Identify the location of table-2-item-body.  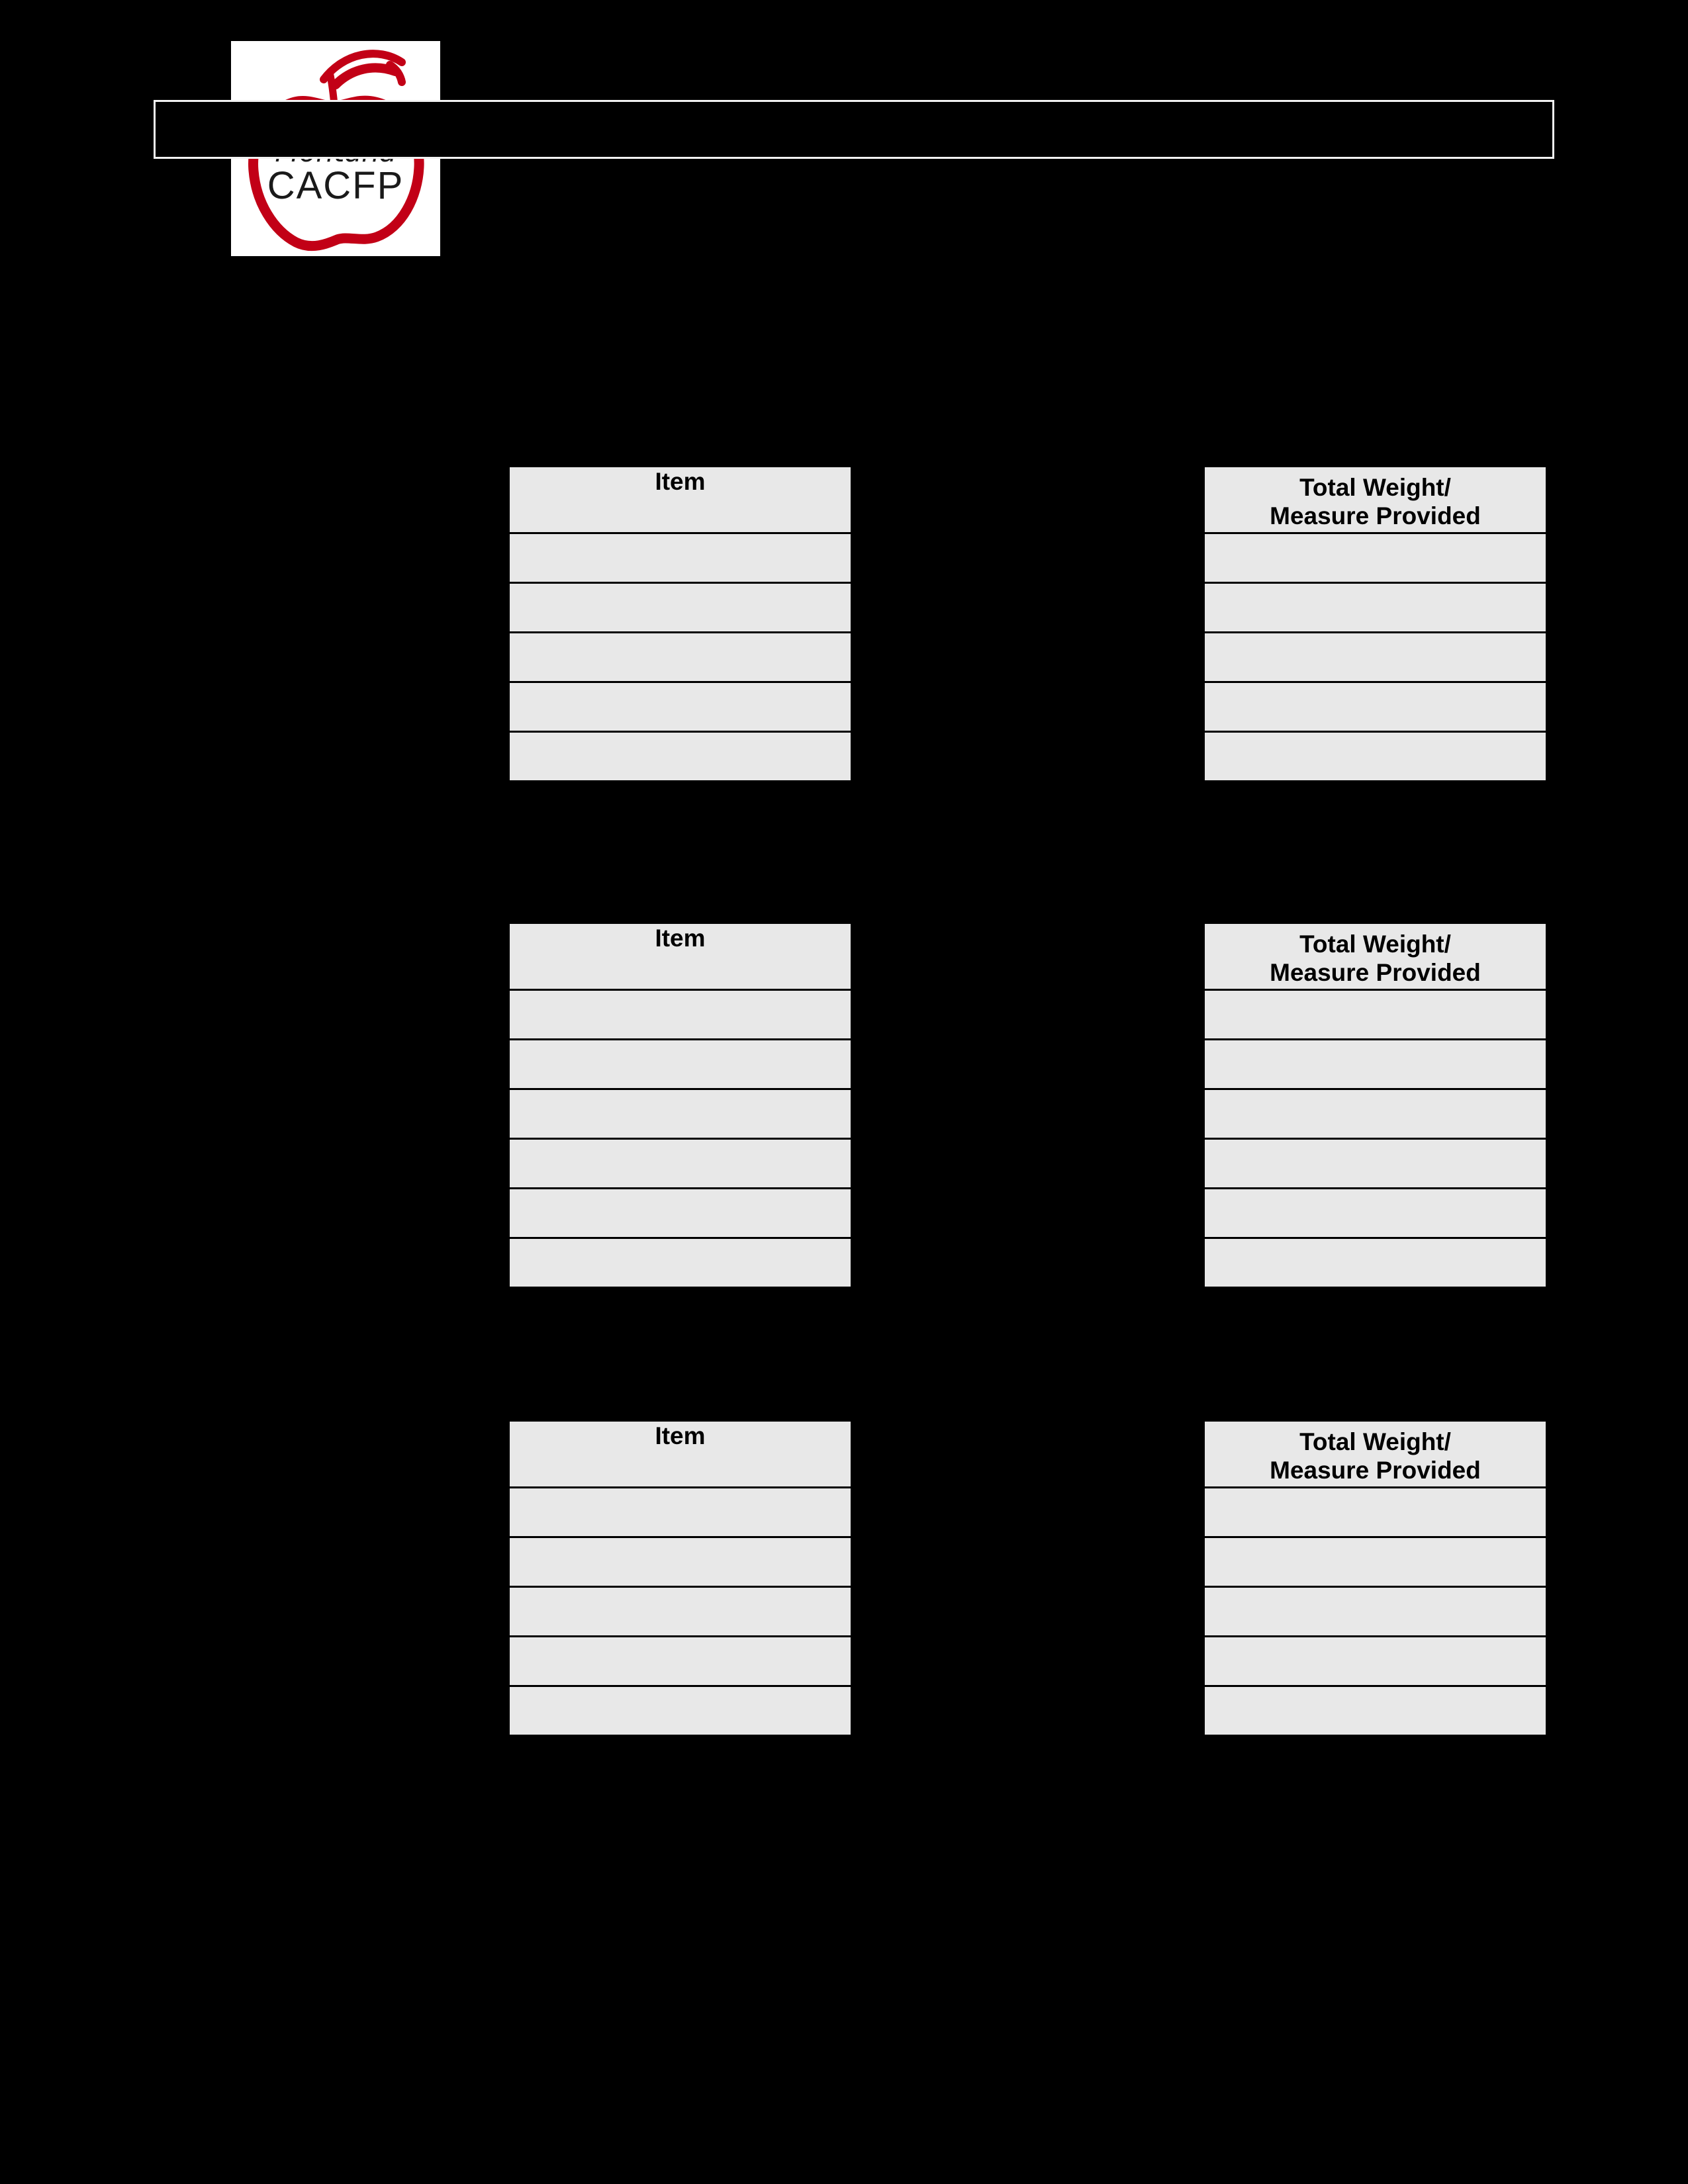
(680, 1139).